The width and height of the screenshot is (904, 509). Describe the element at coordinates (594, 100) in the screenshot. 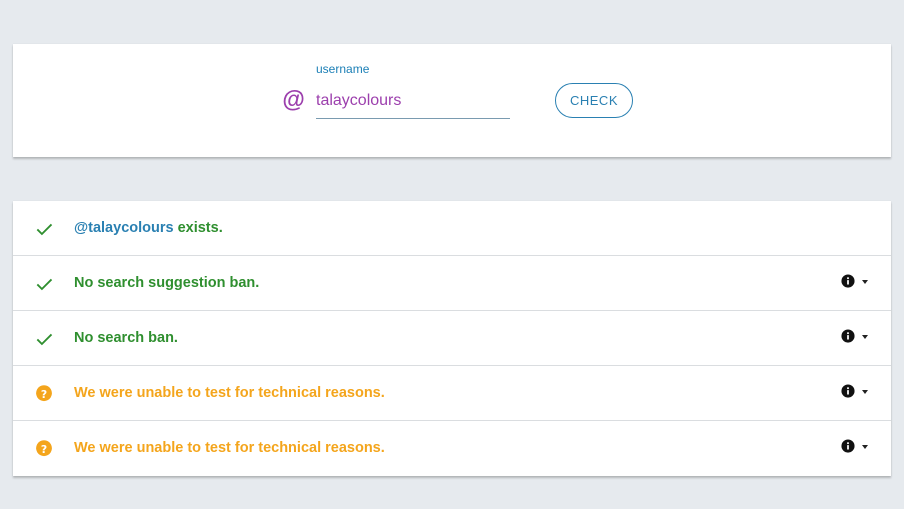

I see `check-button: CHECK` at that location.